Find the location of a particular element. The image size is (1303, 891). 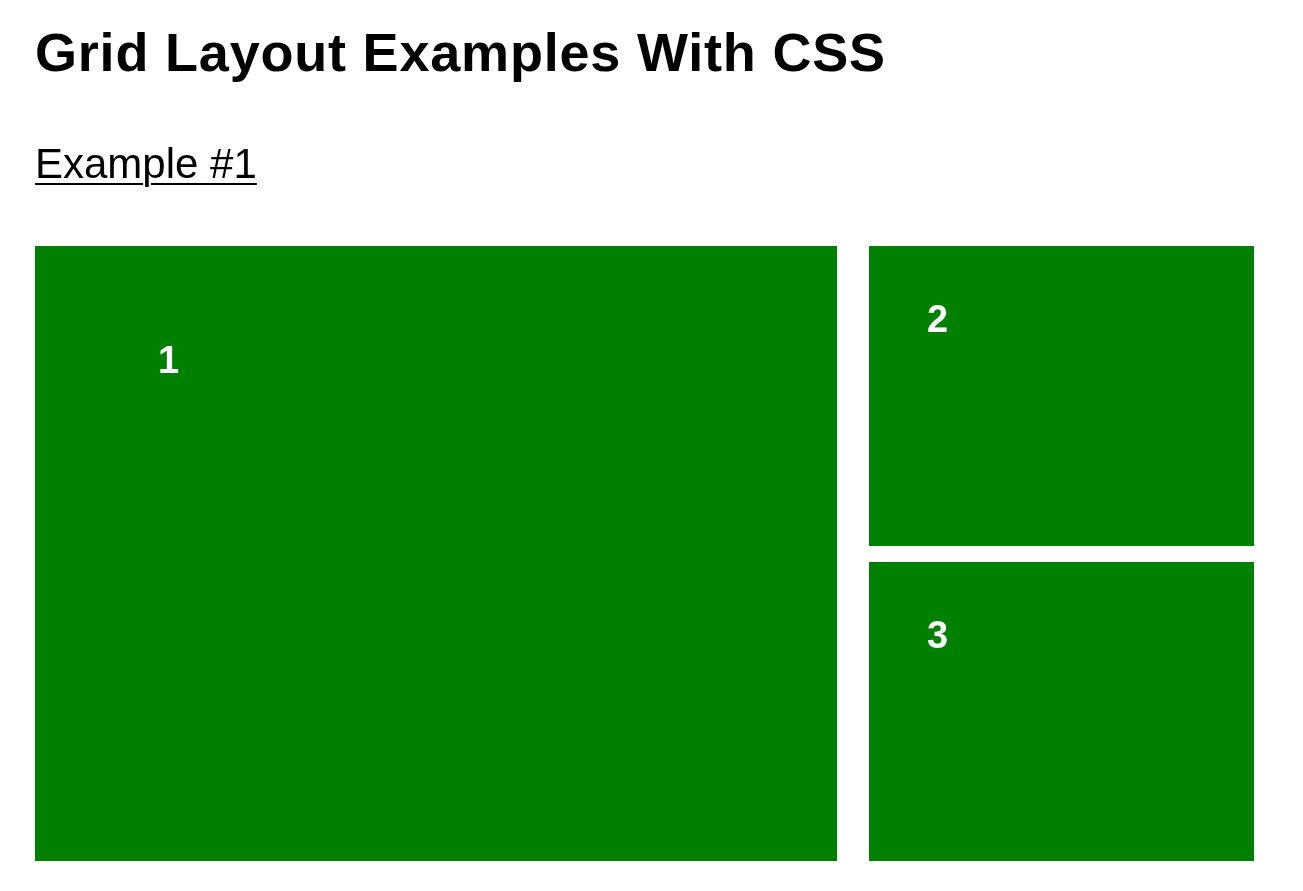

page-title: Grid Layout Examples With CSS is located at coordinates (461, 52).